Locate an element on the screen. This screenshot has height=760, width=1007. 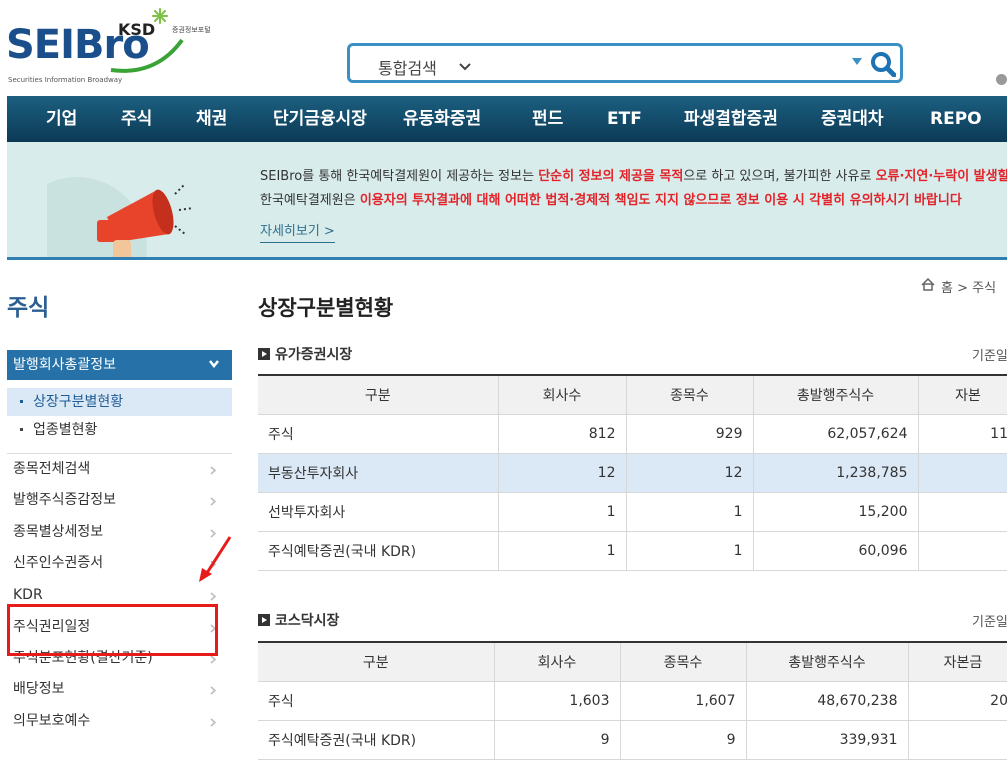
annotation-arrow-icon is located at coordinates (215, 559).